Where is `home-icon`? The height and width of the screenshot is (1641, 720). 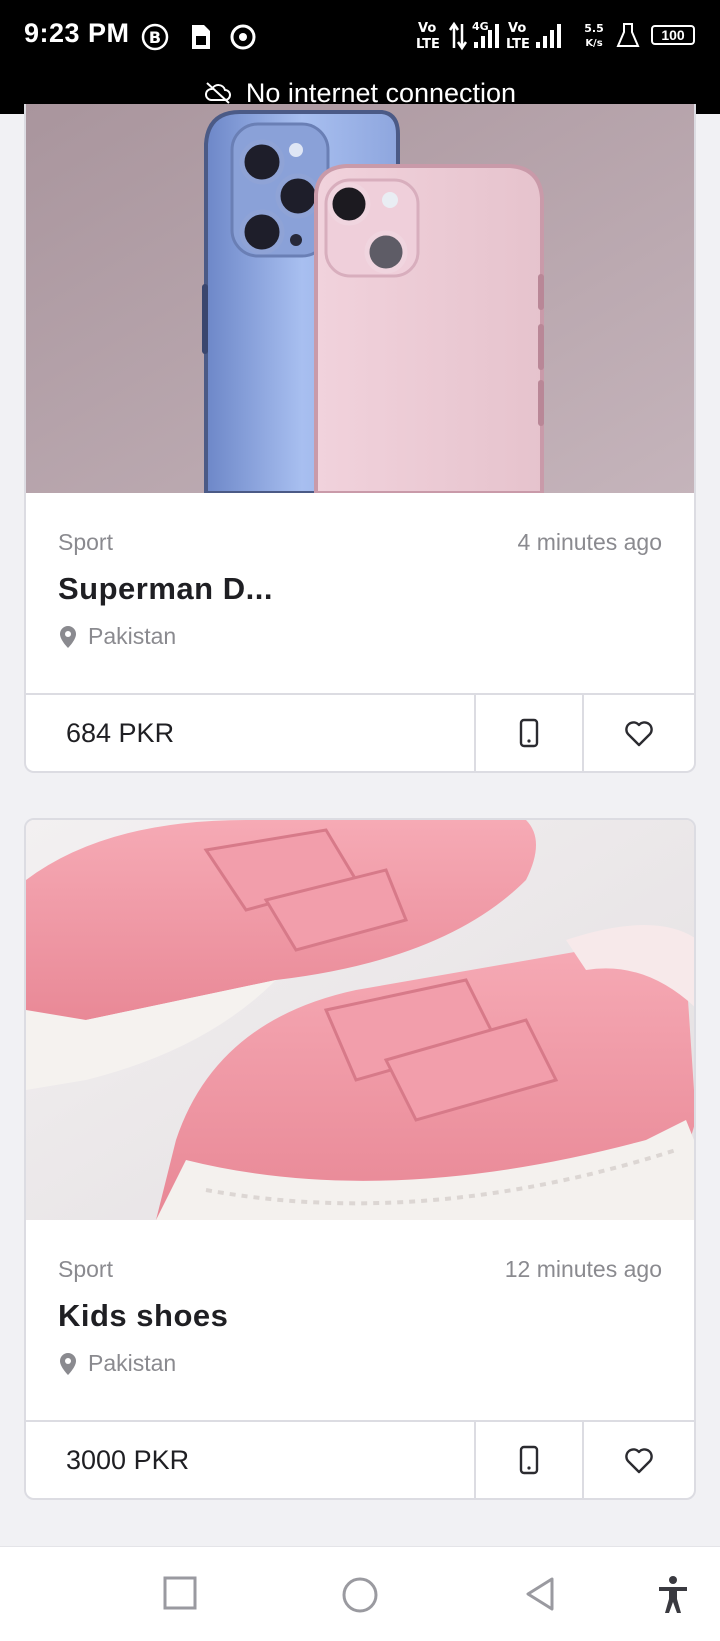
home-icon is located at coordinates (360, 1595).